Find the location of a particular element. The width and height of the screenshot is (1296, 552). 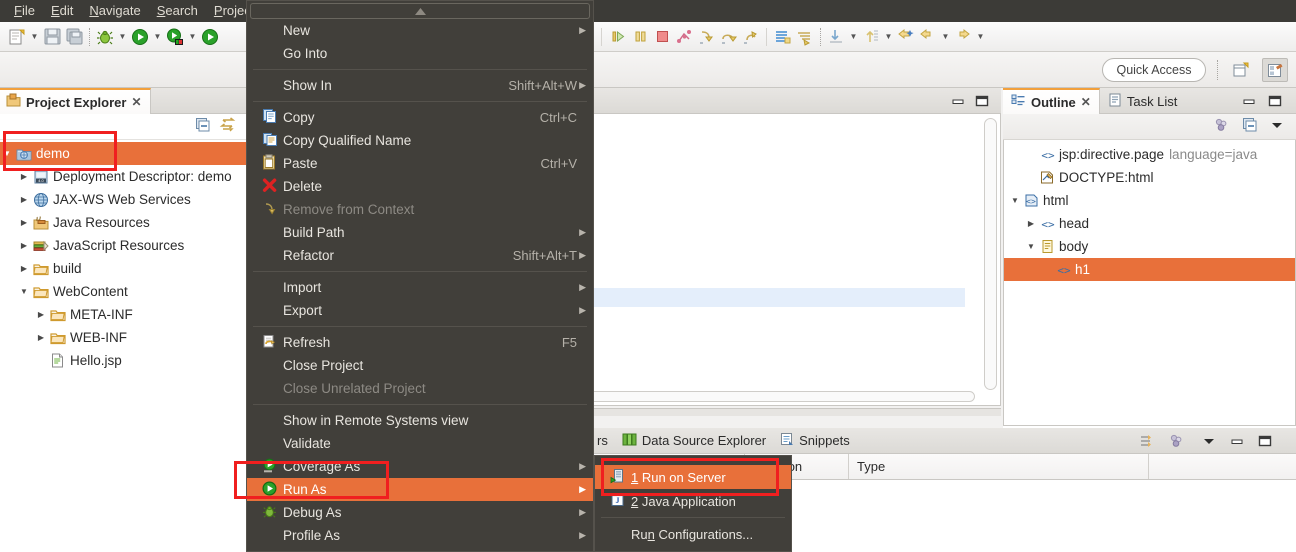

menu-item-go-into: Go Into is located at coordinates (420, 53).